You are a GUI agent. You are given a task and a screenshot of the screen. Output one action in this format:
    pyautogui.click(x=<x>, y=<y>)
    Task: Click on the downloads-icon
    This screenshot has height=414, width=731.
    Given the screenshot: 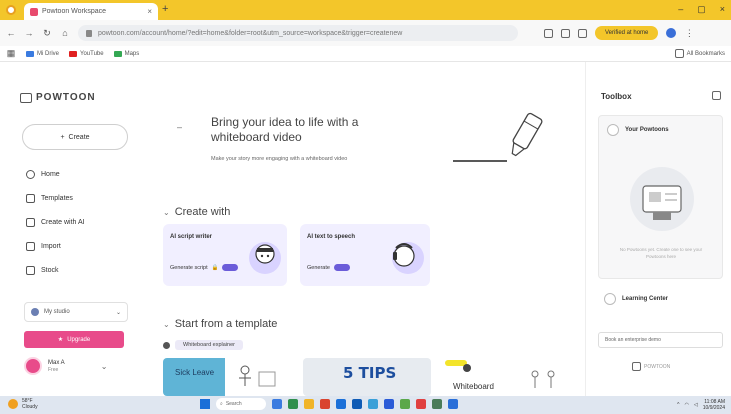 What is the action you would take?
    pyautogui.click(x=582, y=33)
    